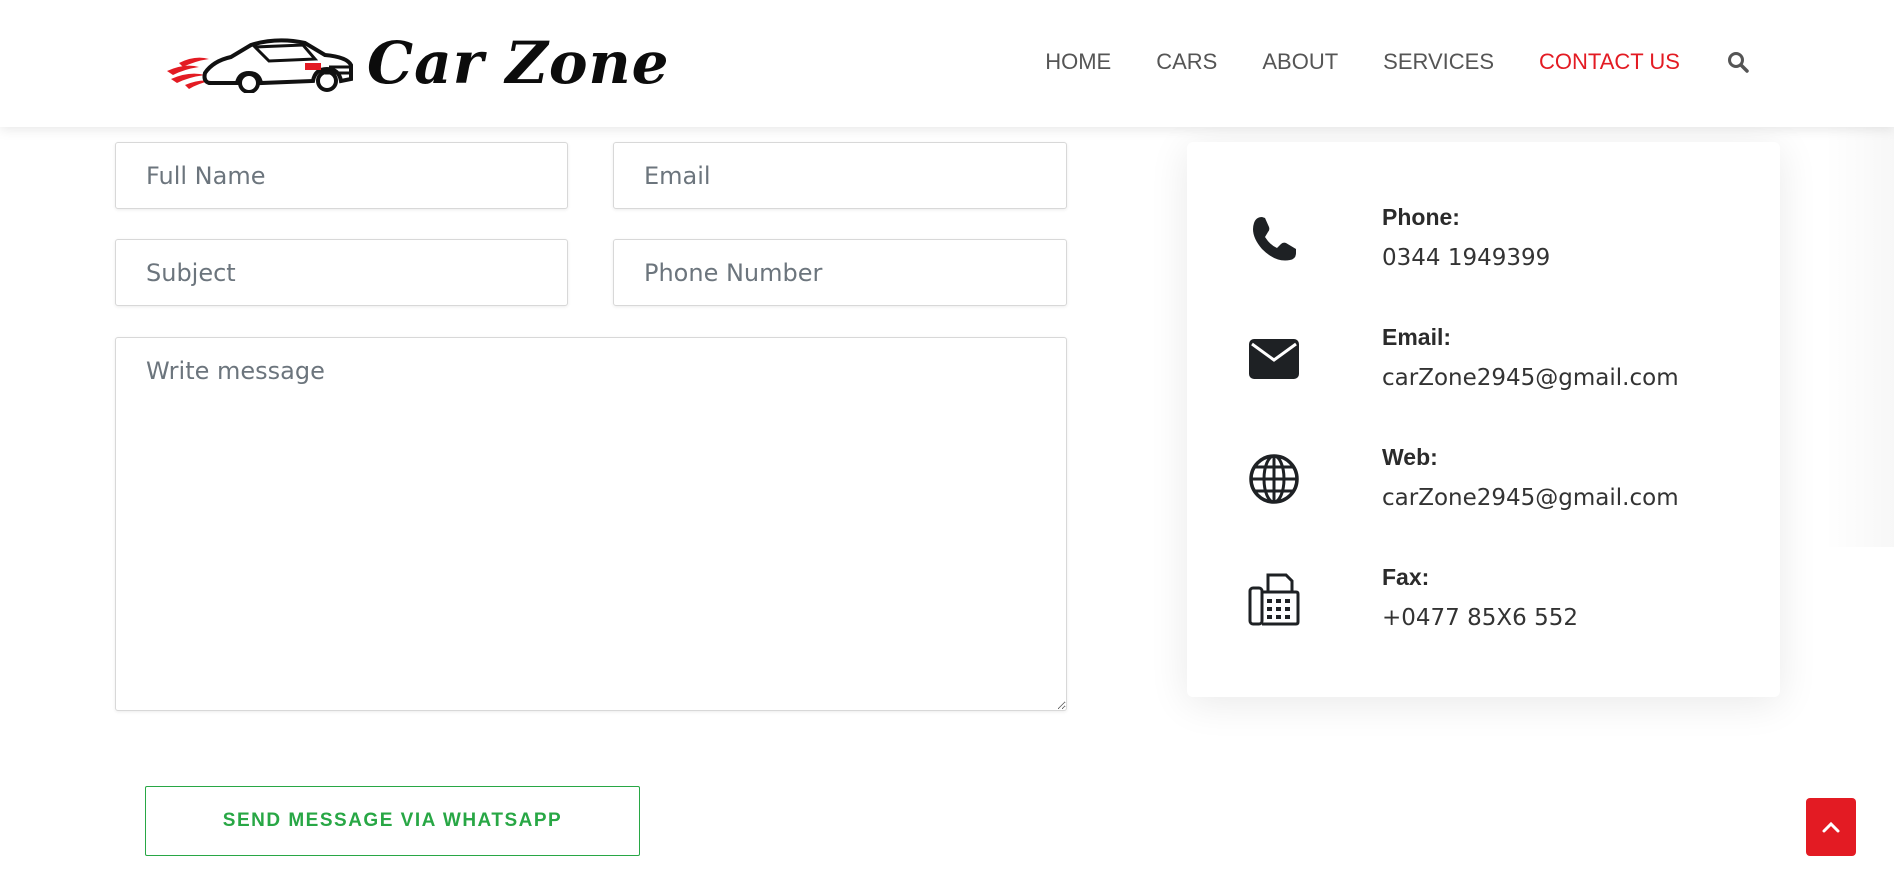 This screenshot has height=892, width=1894. What do you see at coordinates (1738, 62) in the screenshot?
I see `search-icon` at bounding box center [1738, 62].